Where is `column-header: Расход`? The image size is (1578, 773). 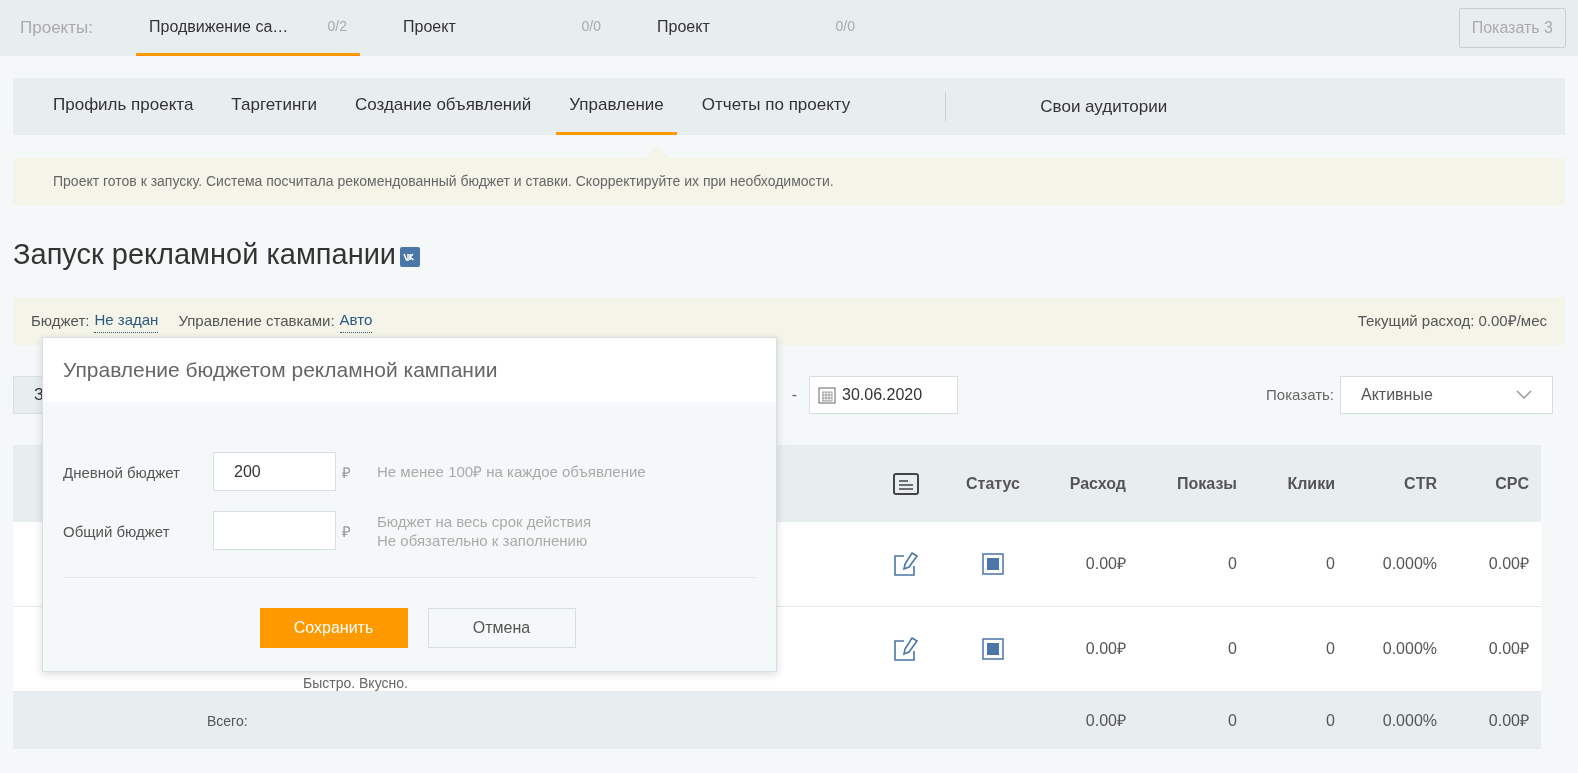 column-header: Расход is located at coordinates (1098, 483).